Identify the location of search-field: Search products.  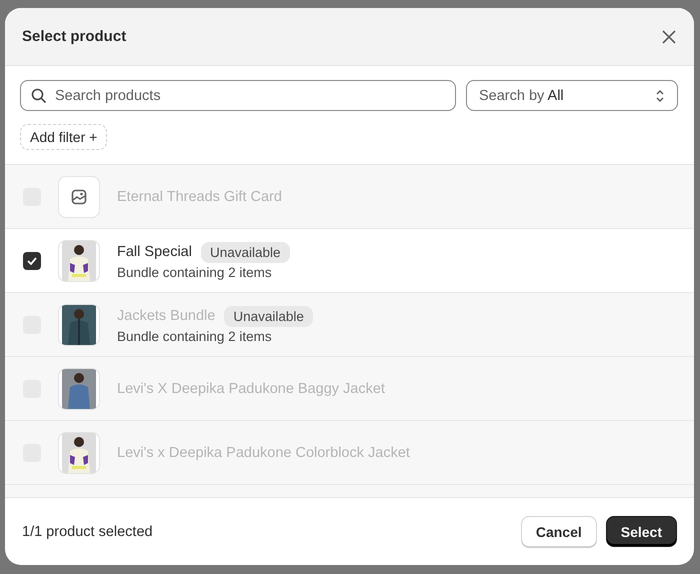
(238, 95).